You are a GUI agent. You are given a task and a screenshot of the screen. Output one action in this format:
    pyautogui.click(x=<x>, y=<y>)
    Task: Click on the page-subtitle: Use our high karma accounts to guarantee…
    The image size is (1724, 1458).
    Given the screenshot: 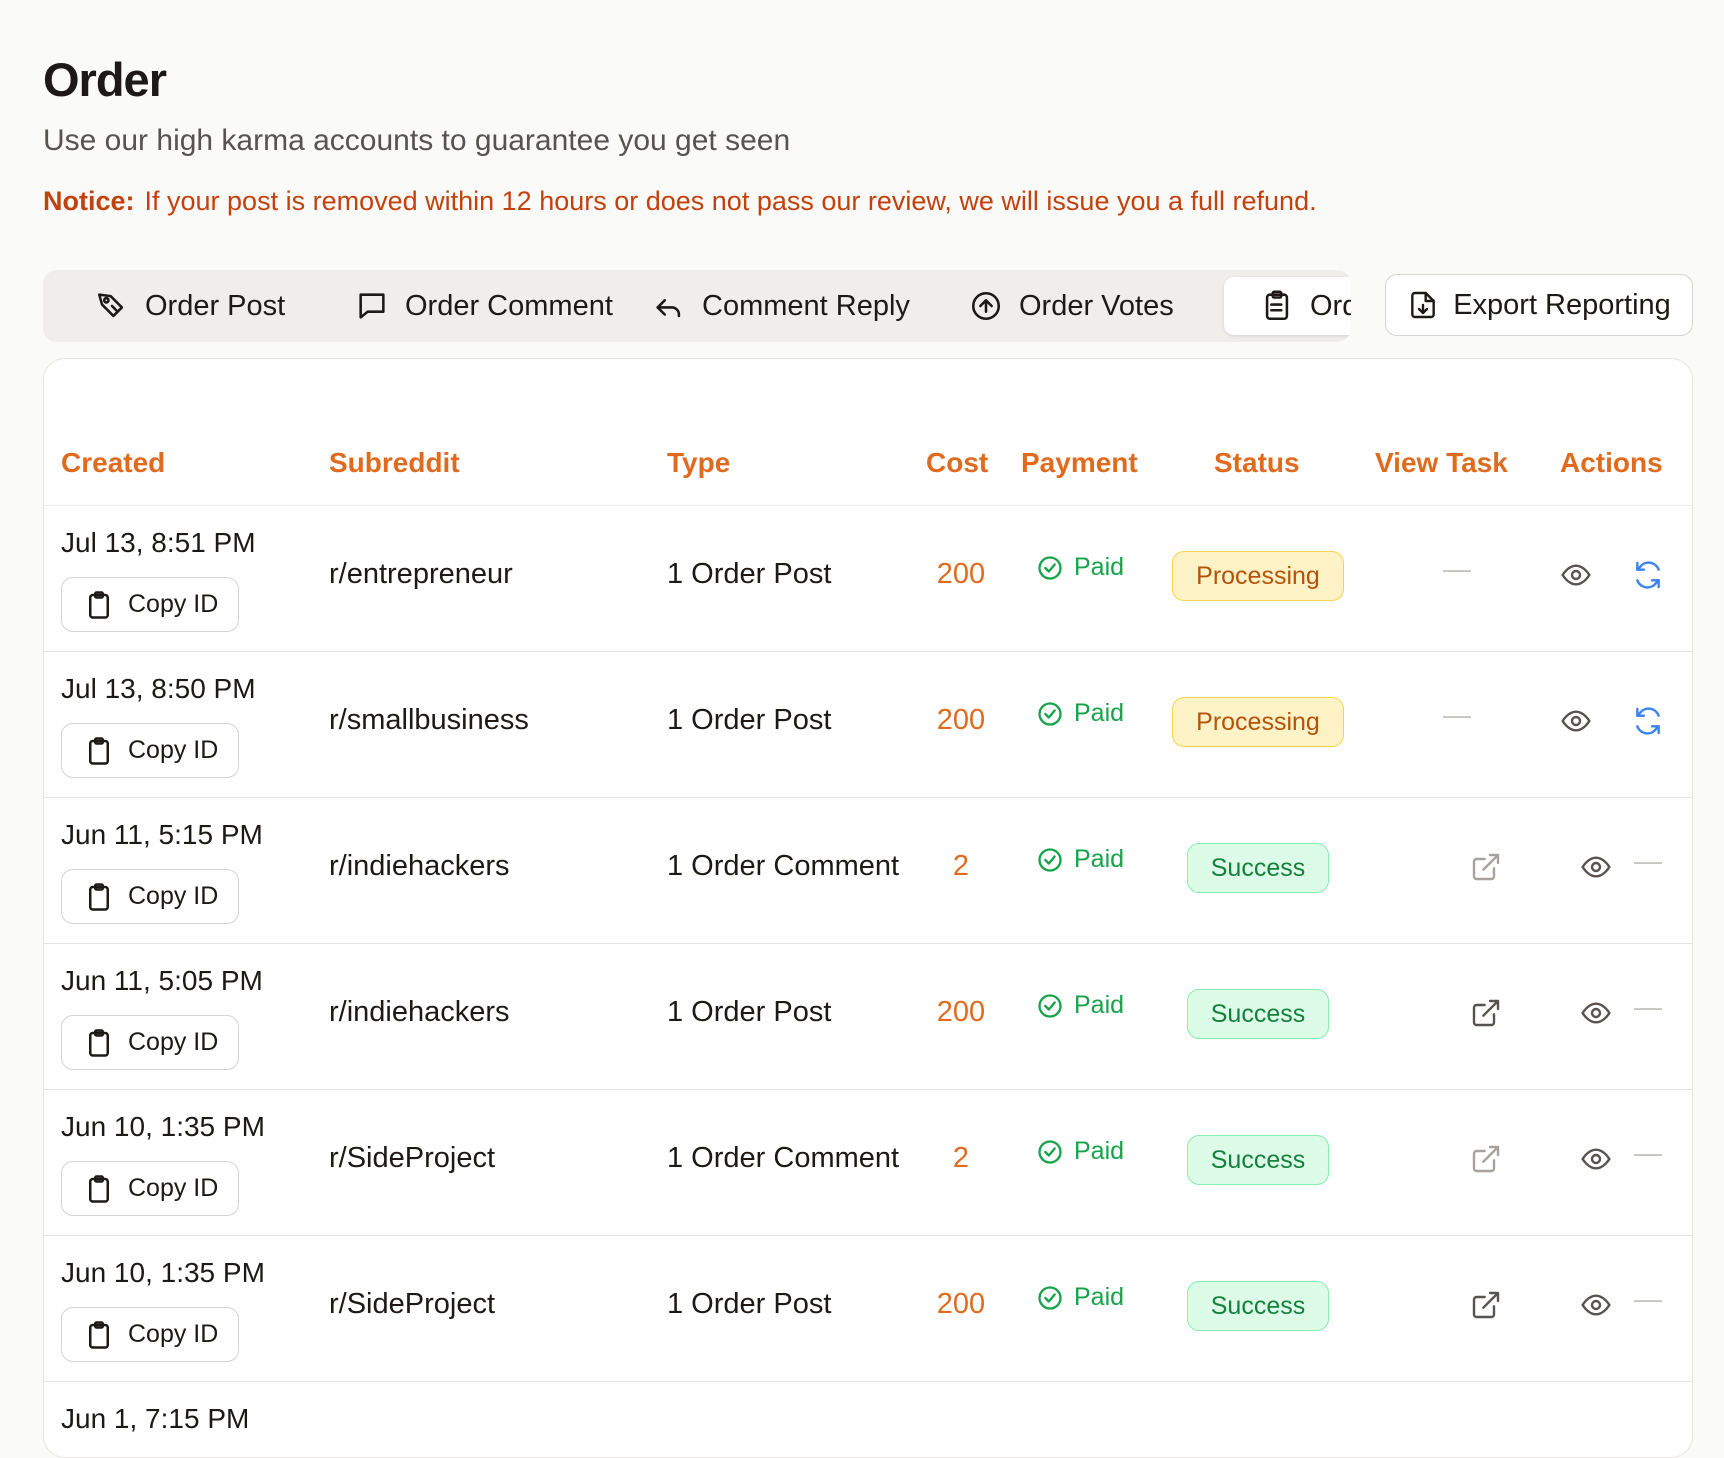 What is the action you would take?
    pyautogui.click(x=417, y=140)
    